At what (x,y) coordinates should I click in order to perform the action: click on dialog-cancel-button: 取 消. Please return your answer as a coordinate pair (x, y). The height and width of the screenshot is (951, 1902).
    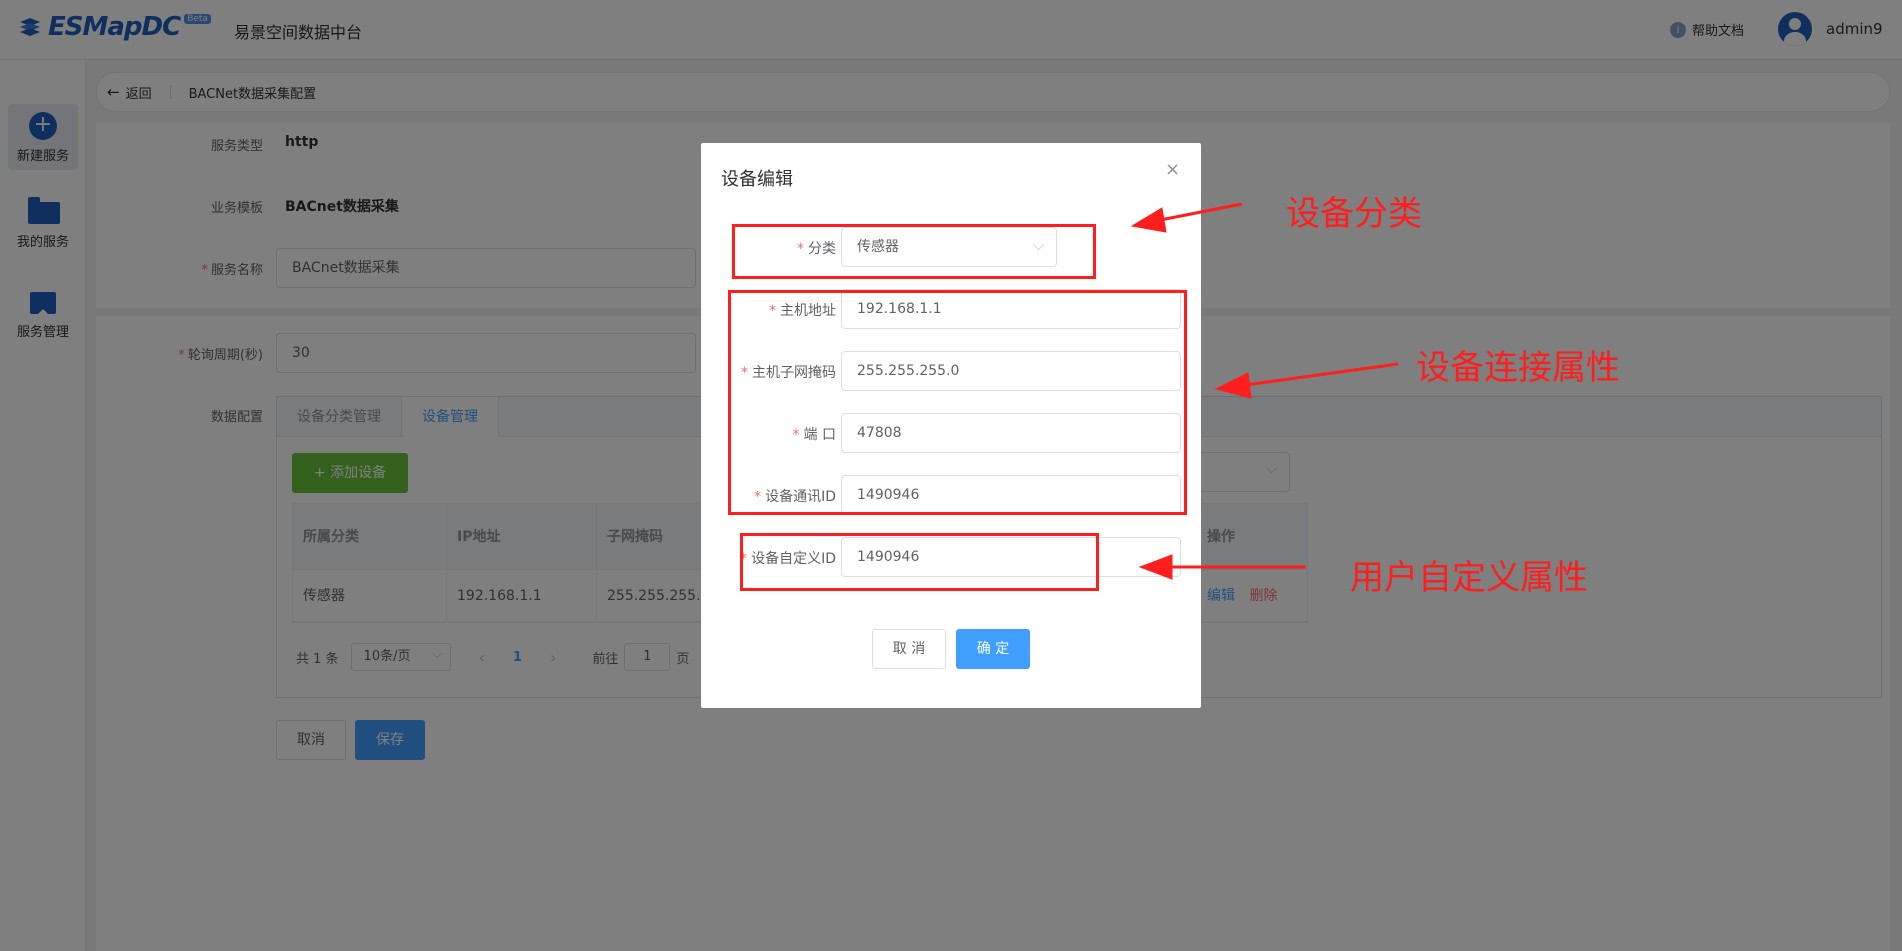
    Looking at the image, I should click on (909, 649).